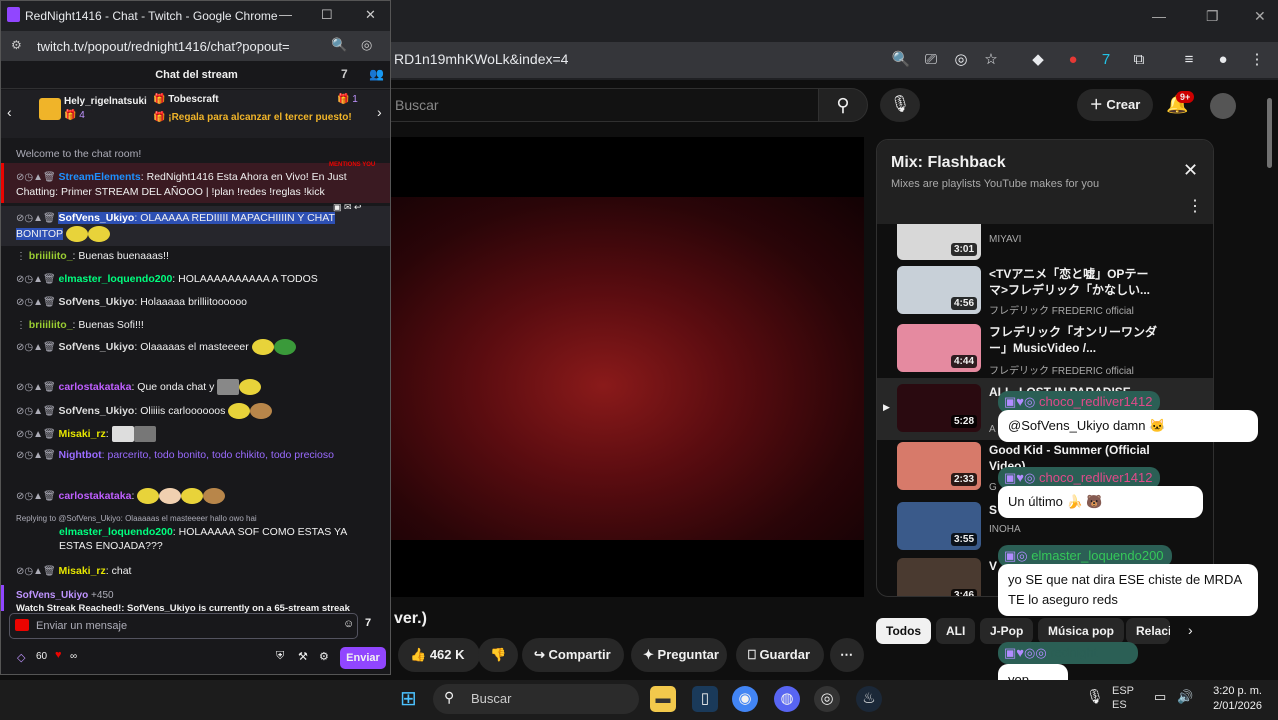  Describe the element at coordinates (324, 656) in the screenshot. I see `gear-icon: ⚙` at that location.